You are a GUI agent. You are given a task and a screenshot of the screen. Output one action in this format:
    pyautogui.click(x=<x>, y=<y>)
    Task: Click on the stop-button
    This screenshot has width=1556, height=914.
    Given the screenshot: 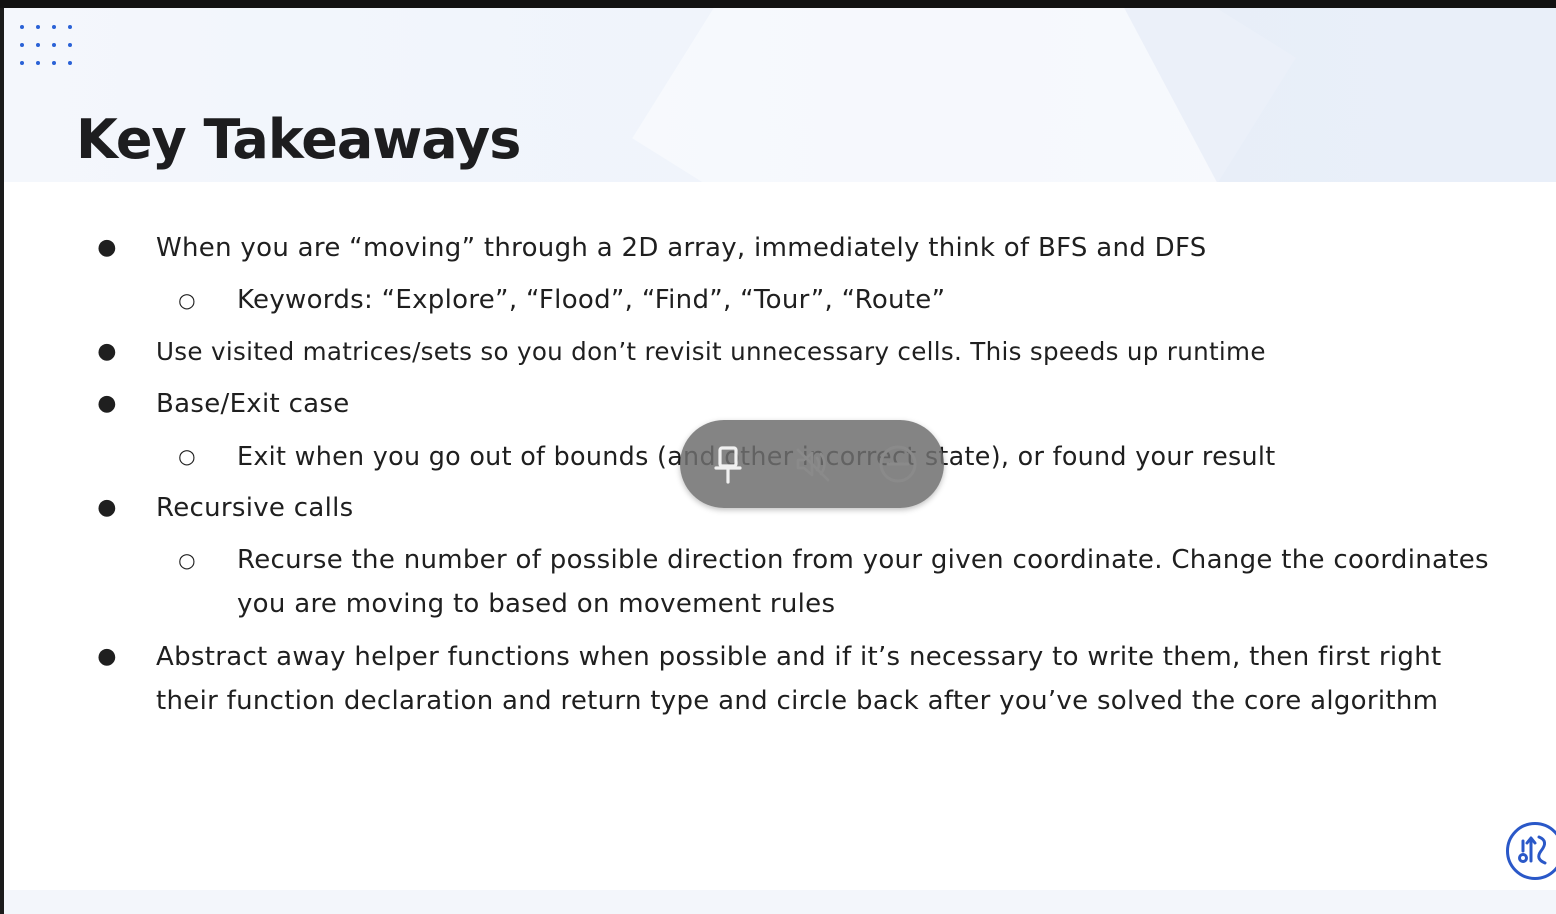 What is the action you would take?
    pyautogui.click(x=898, y=464)
    